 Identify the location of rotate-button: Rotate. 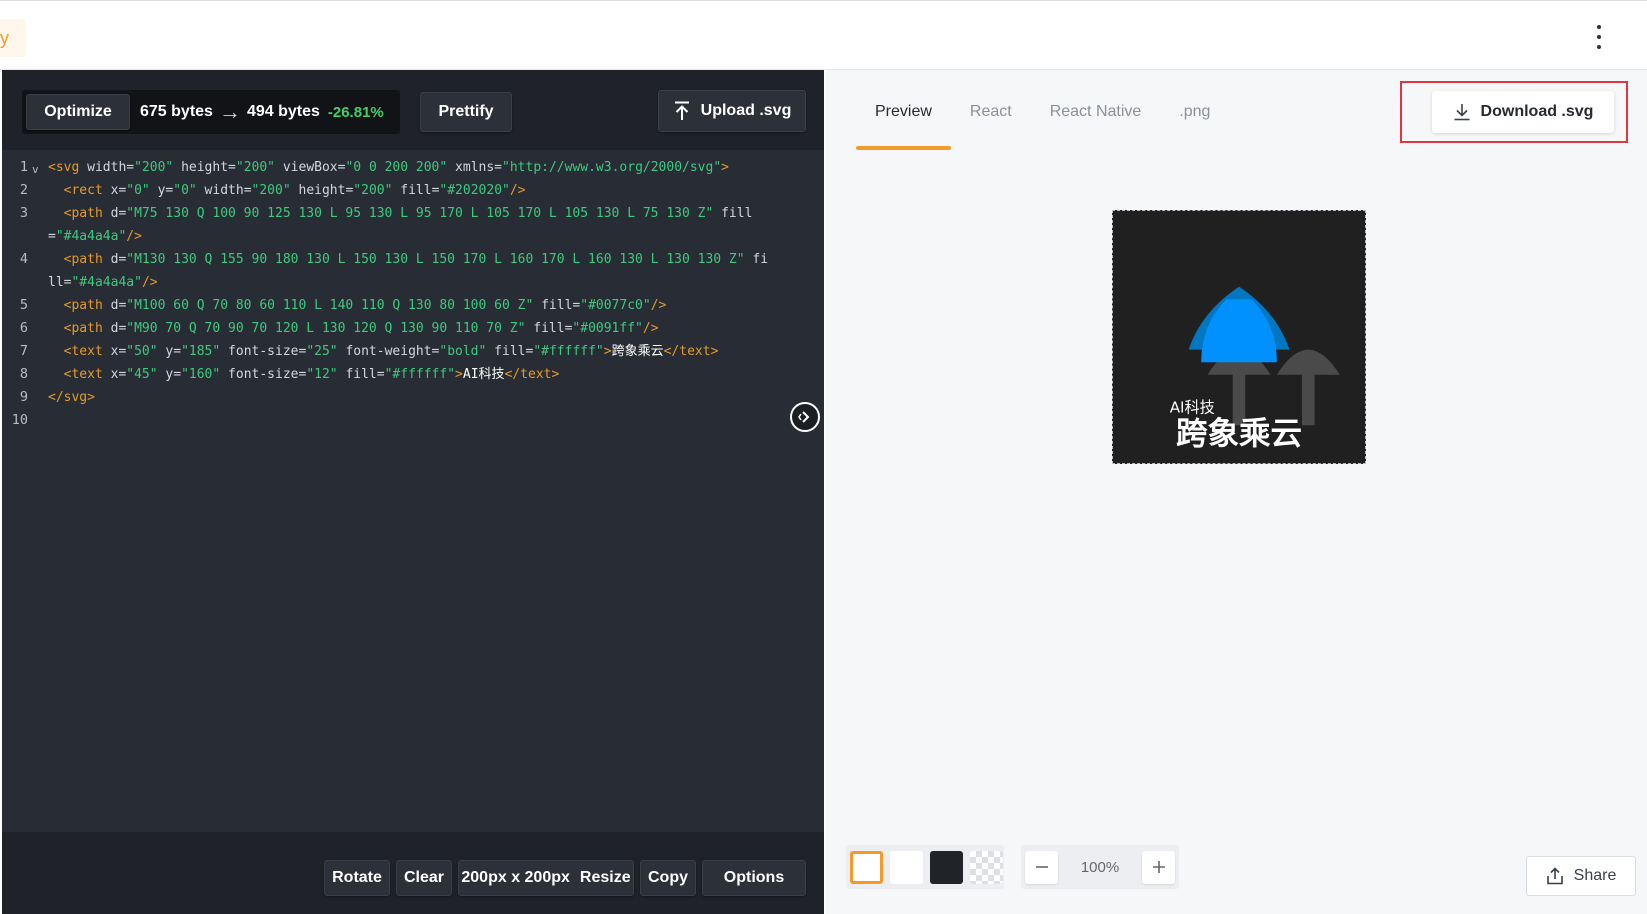
(357, 878).